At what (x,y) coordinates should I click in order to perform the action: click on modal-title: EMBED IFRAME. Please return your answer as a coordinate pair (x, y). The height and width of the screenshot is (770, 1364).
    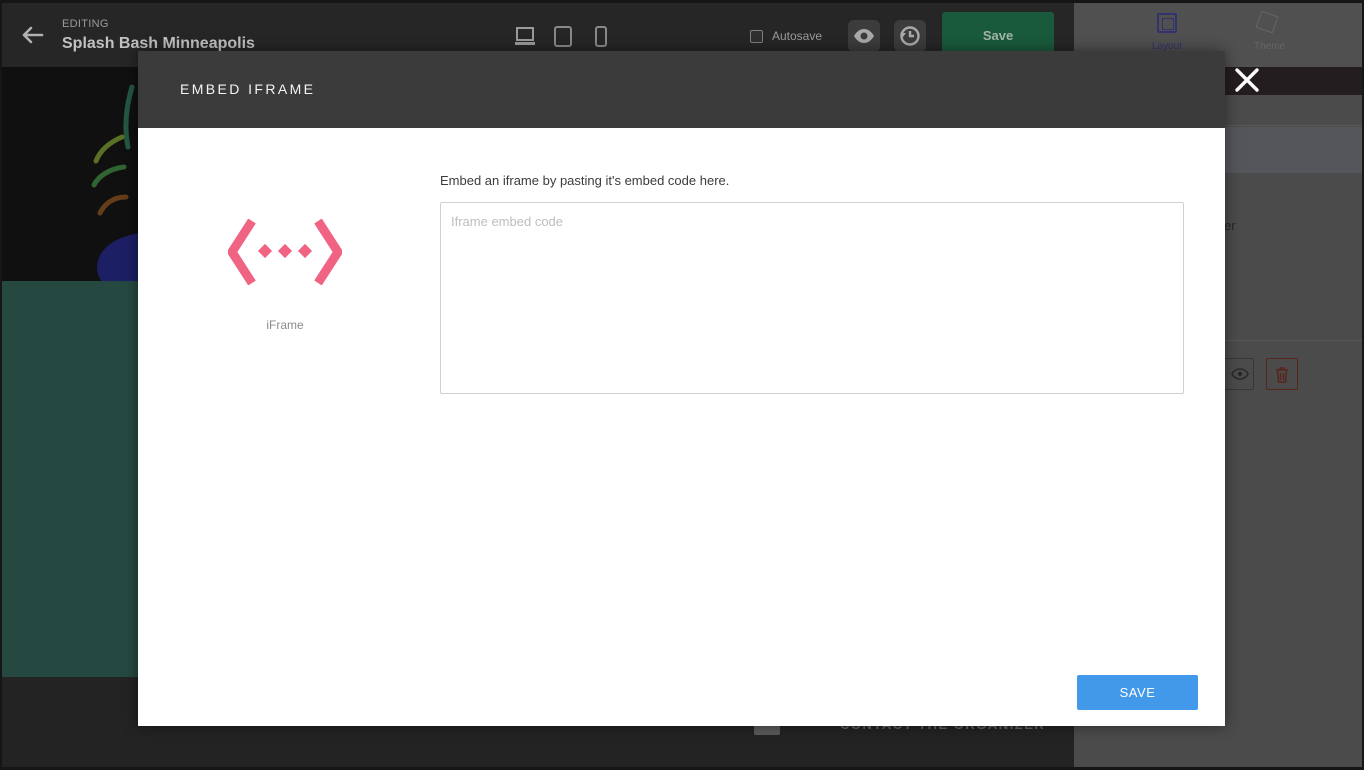
    Looking at the image, I should click on (248, 89).